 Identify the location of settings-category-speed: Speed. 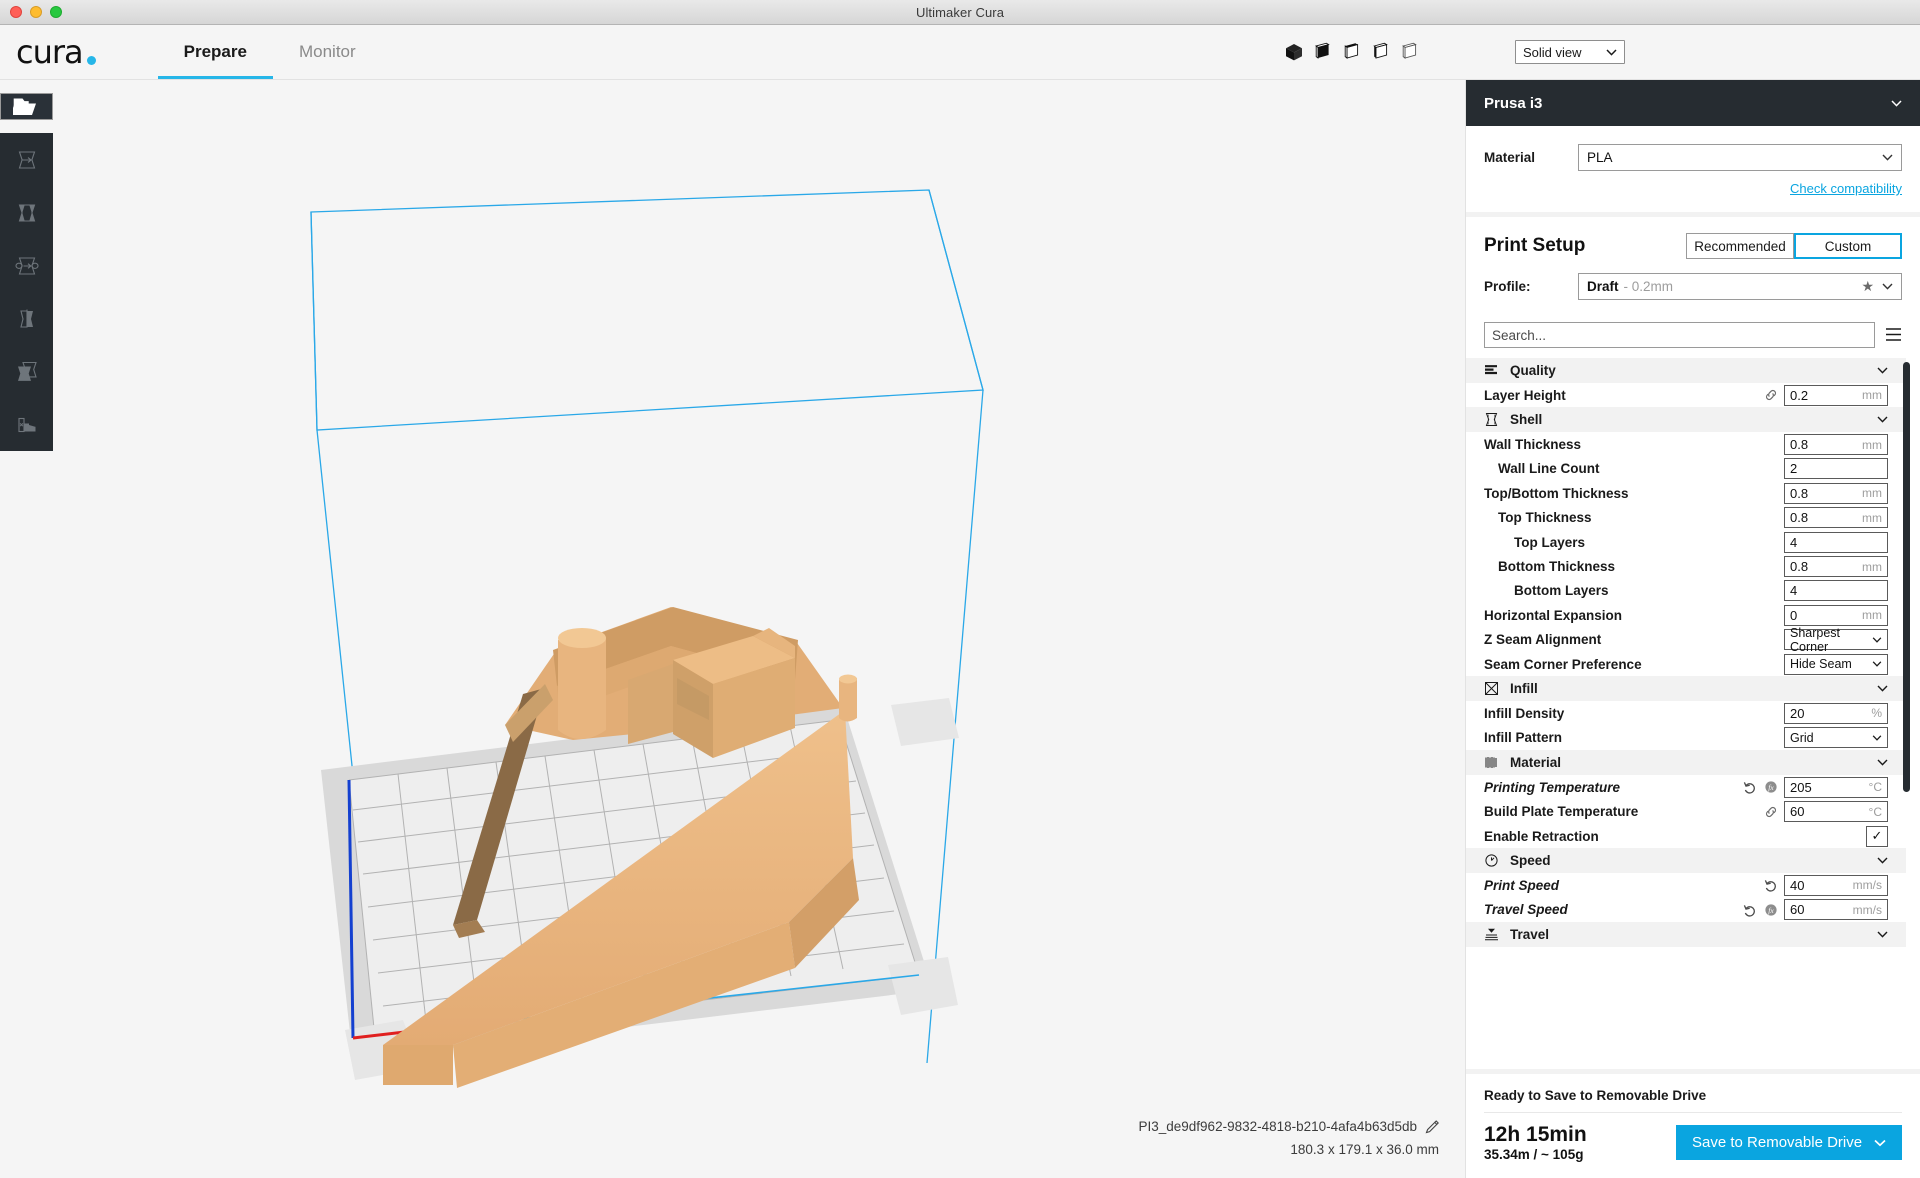
(1686, 861).